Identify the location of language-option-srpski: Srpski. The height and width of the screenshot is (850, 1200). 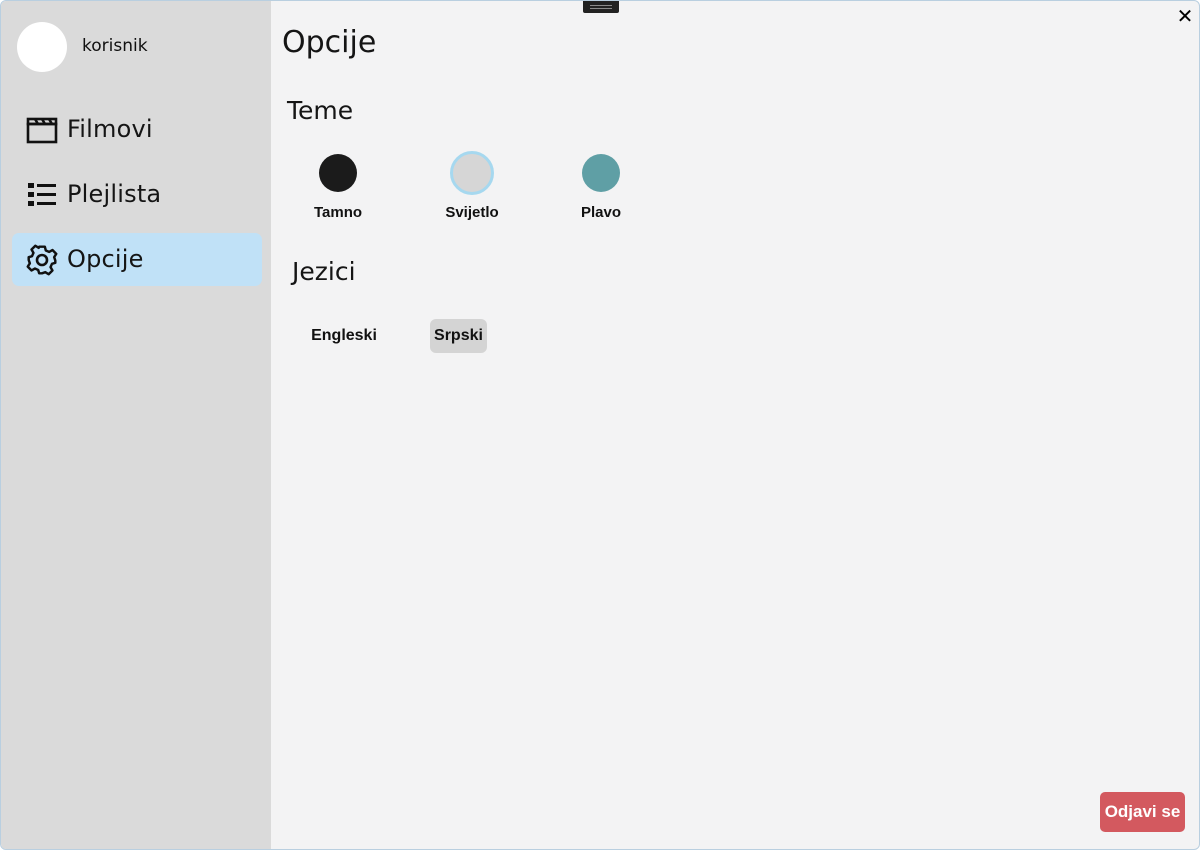
(458, 336).